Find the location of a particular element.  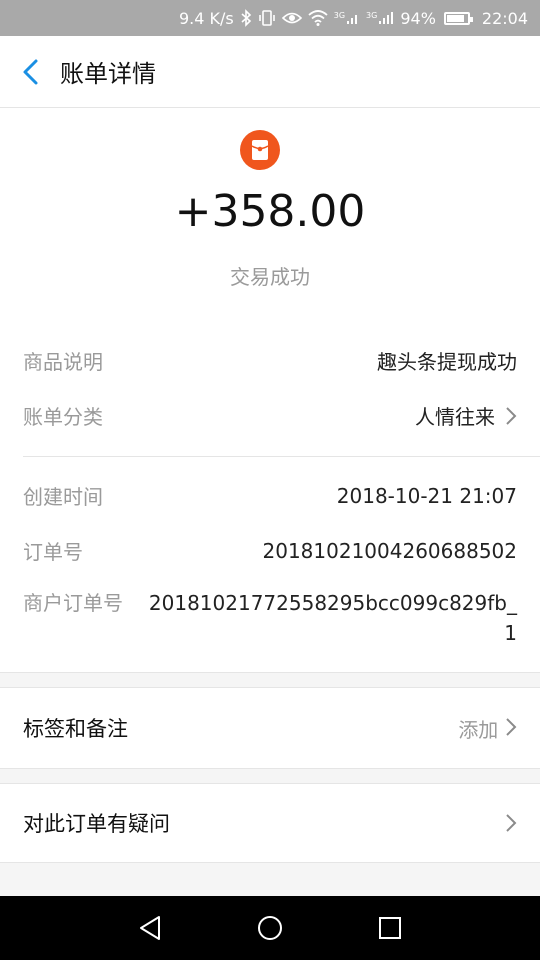

created-time-value: 2018-10-21 21:07 is located at coordinates (426, 495).